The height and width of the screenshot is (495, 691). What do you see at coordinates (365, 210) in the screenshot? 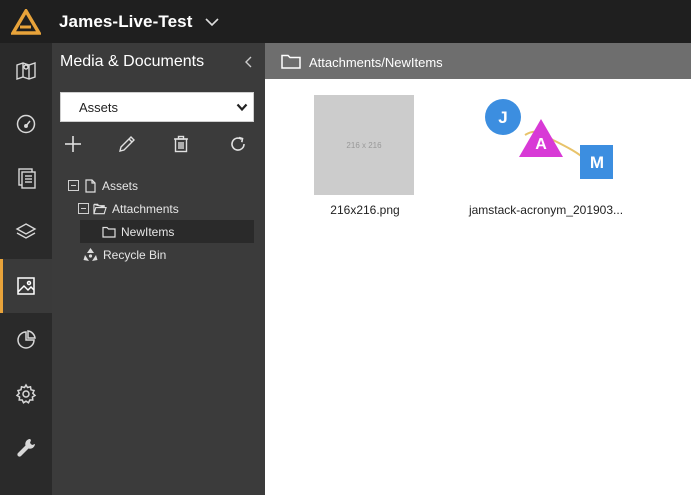
I see `file-name: 216x216.png` at bounding box center [365, 210].